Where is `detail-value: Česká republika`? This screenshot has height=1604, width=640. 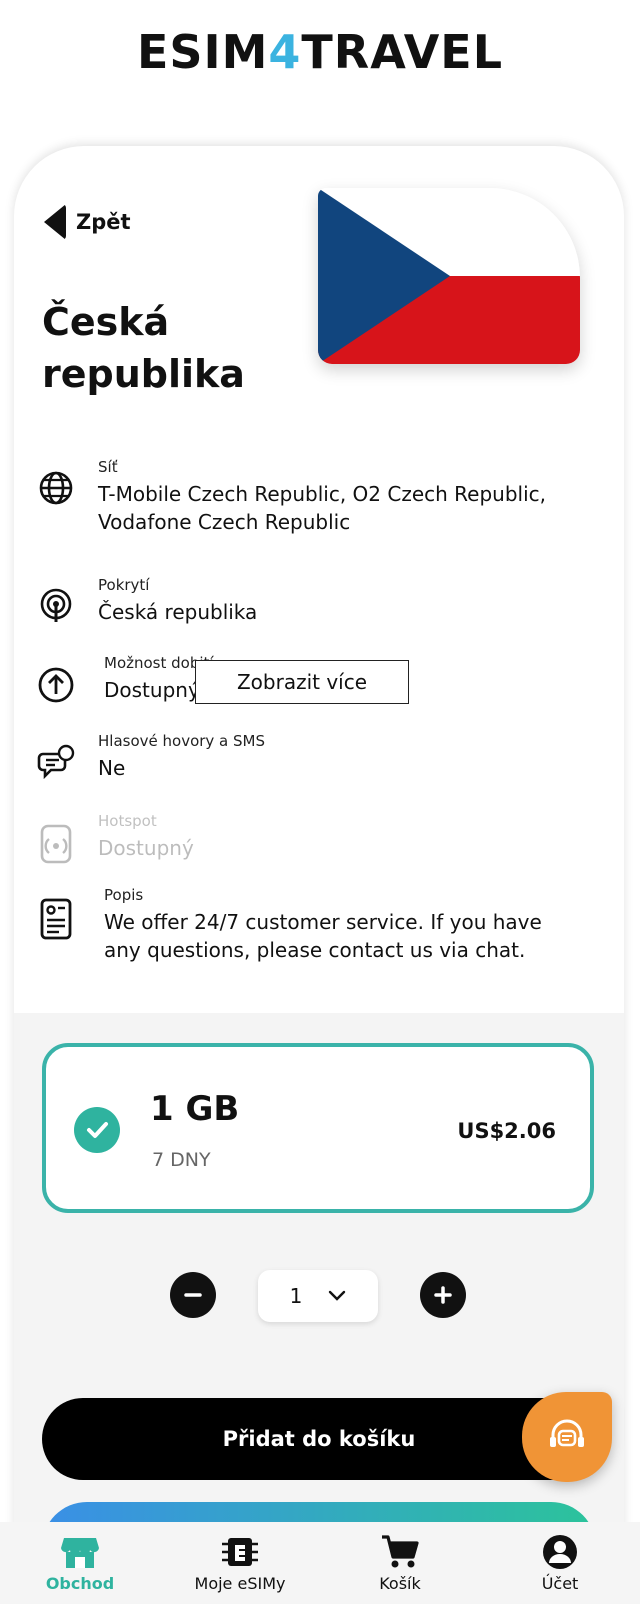 detail-value: Česká republika is located at coordinates (178, 612).